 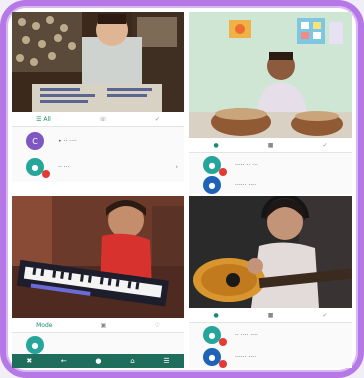 I want to click on list-item: ● ·· ···· ····, so click(x=270, y=335).